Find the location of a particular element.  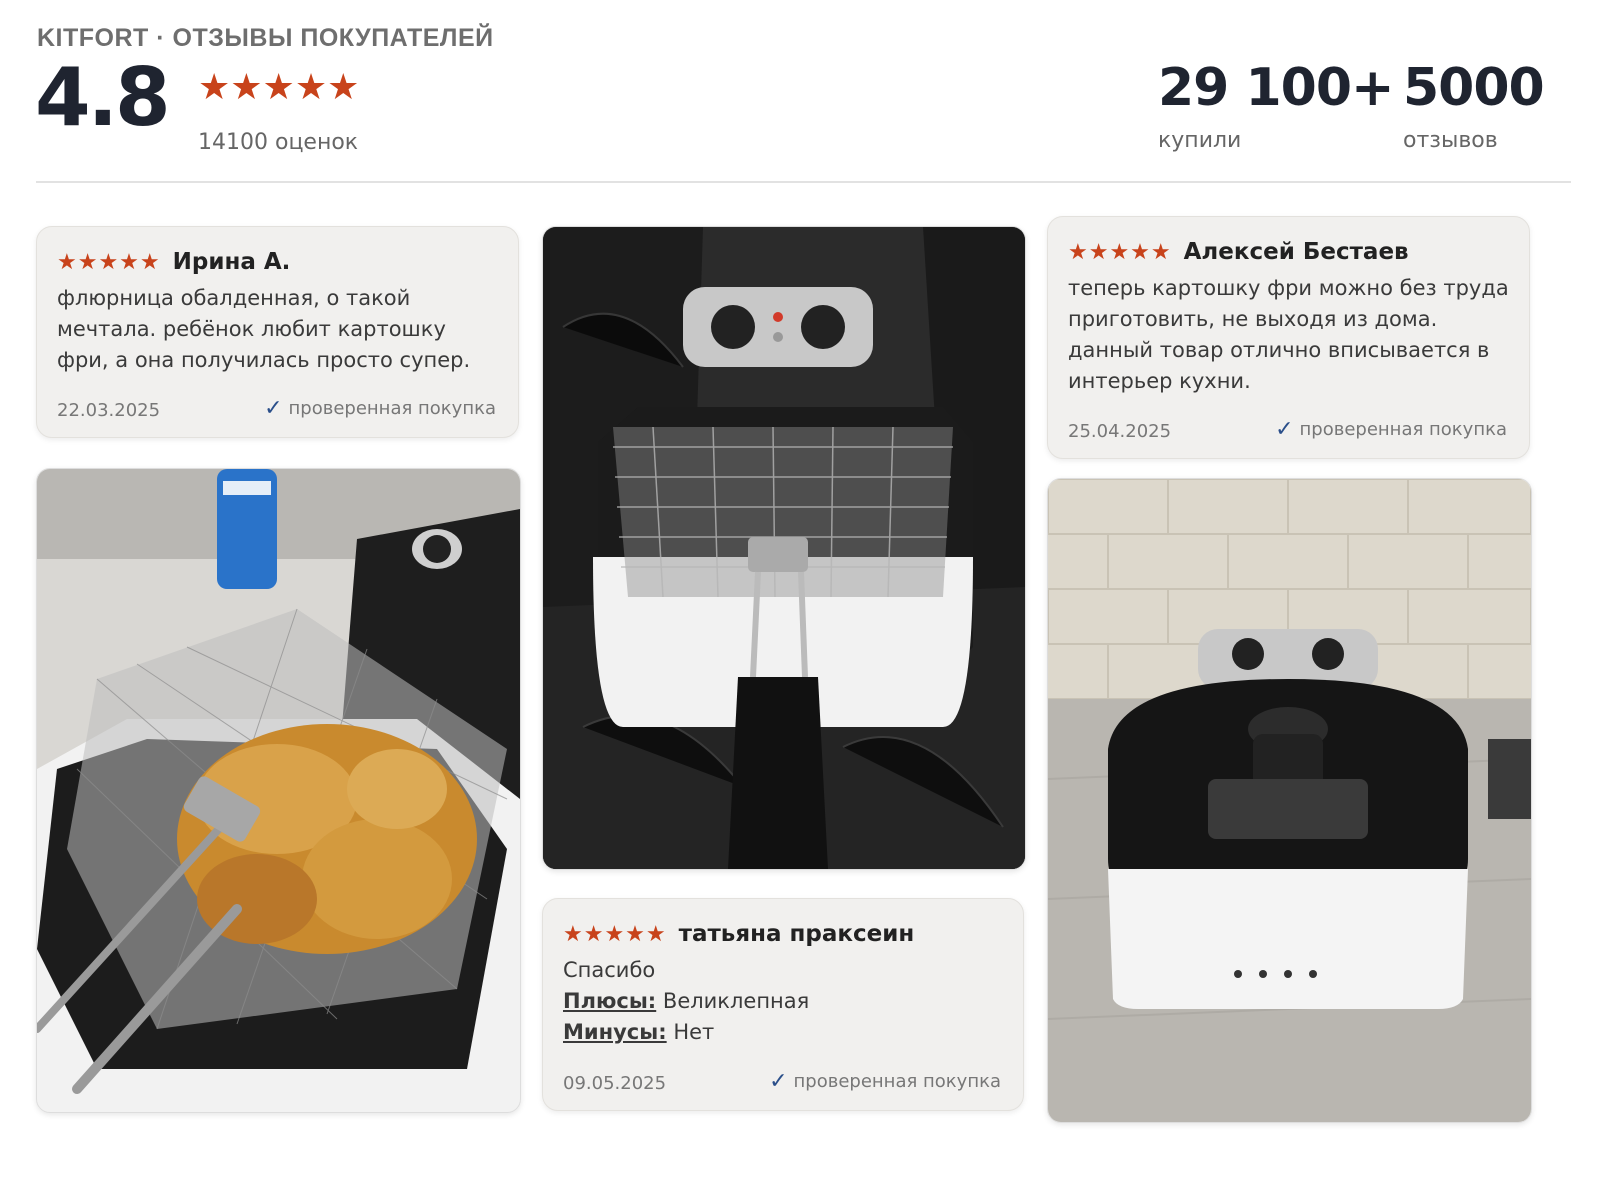

stat-purchased-label: купили is located at coordinates (1200, 140).